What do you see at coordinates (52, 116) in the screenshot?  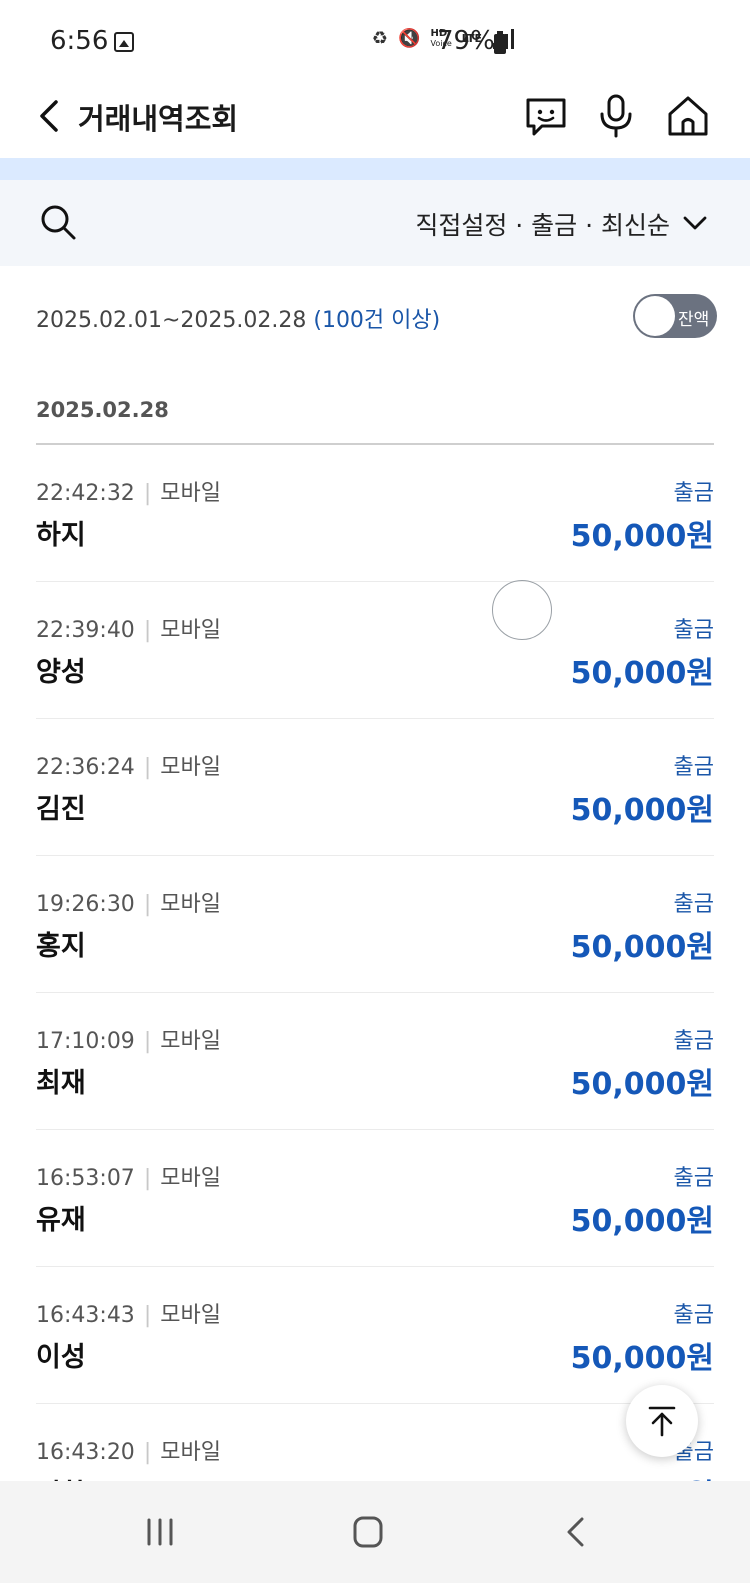 I see `back-icon` at bounding box center [52, 116].